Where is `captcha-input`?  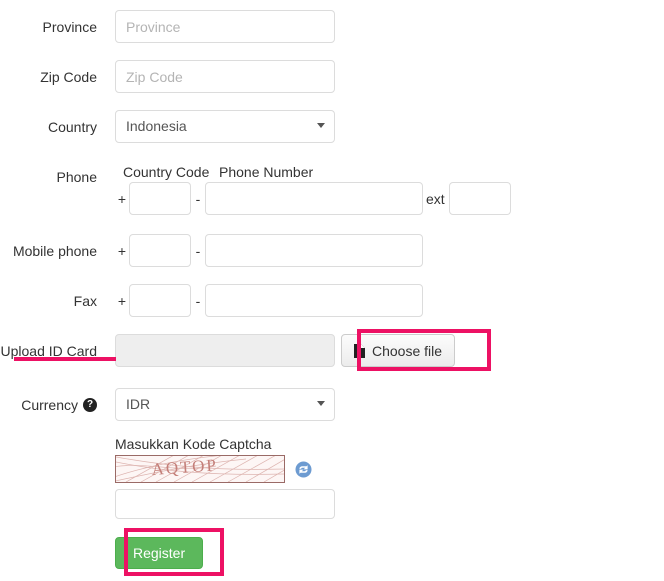
captcha-input is located at coordinates (225, 504).